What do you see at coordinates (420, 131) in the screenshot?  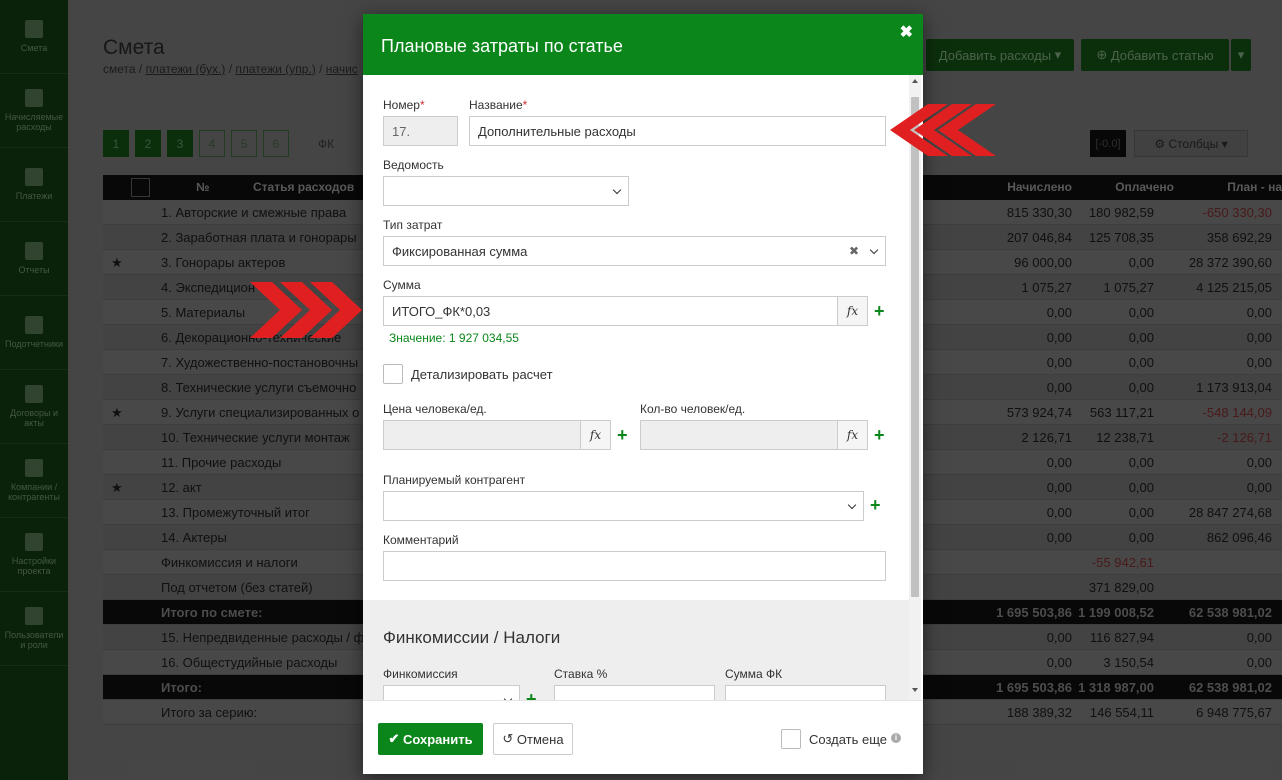 I see `number-field: 17.` at bounding box center [420, 131].